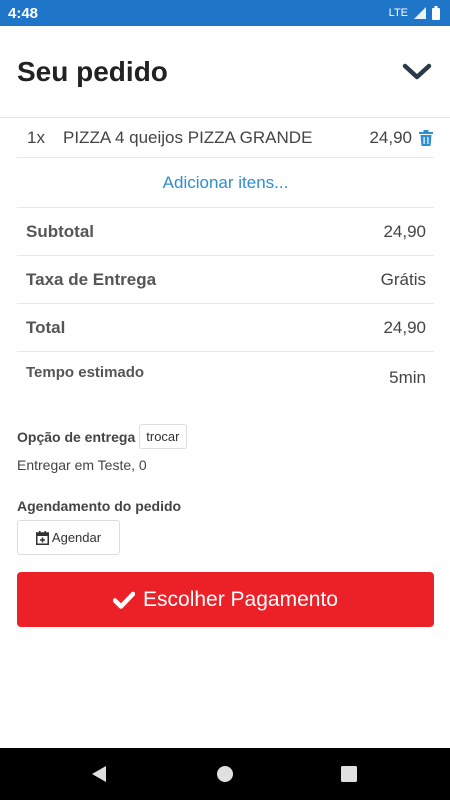 This screenshot has height=800, width=450. I want to click on home-icon, so click(225, 774).